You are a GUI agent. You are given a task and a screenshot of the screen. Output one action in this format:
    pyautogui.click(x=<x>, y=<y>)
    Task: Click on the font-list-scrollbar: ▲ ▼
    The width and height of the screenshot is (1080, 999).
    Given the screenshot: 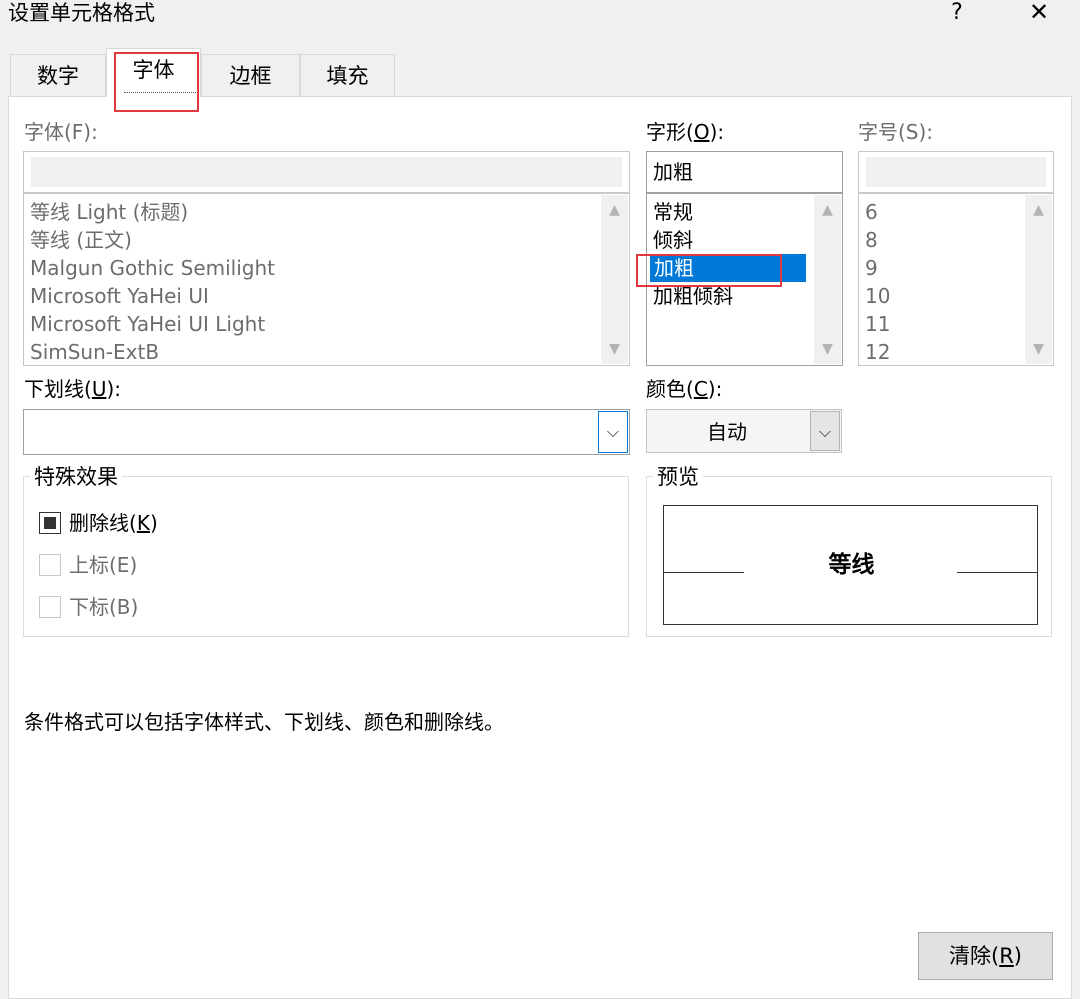 What is the action you would take?
    pyautogui.click(x=614, y=279)
    